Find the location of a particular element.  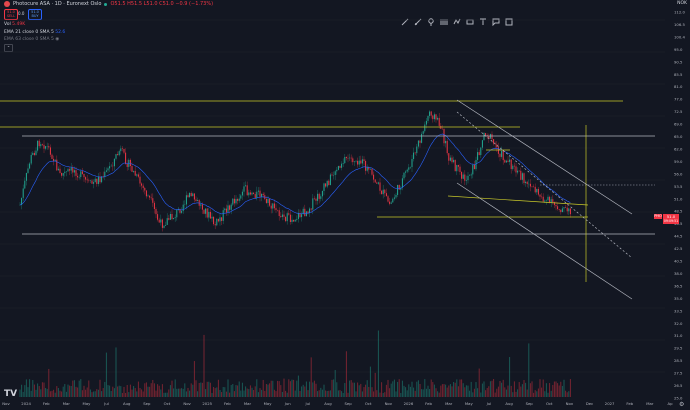

time-tick: 2025 is located at coordinates (207, 403).